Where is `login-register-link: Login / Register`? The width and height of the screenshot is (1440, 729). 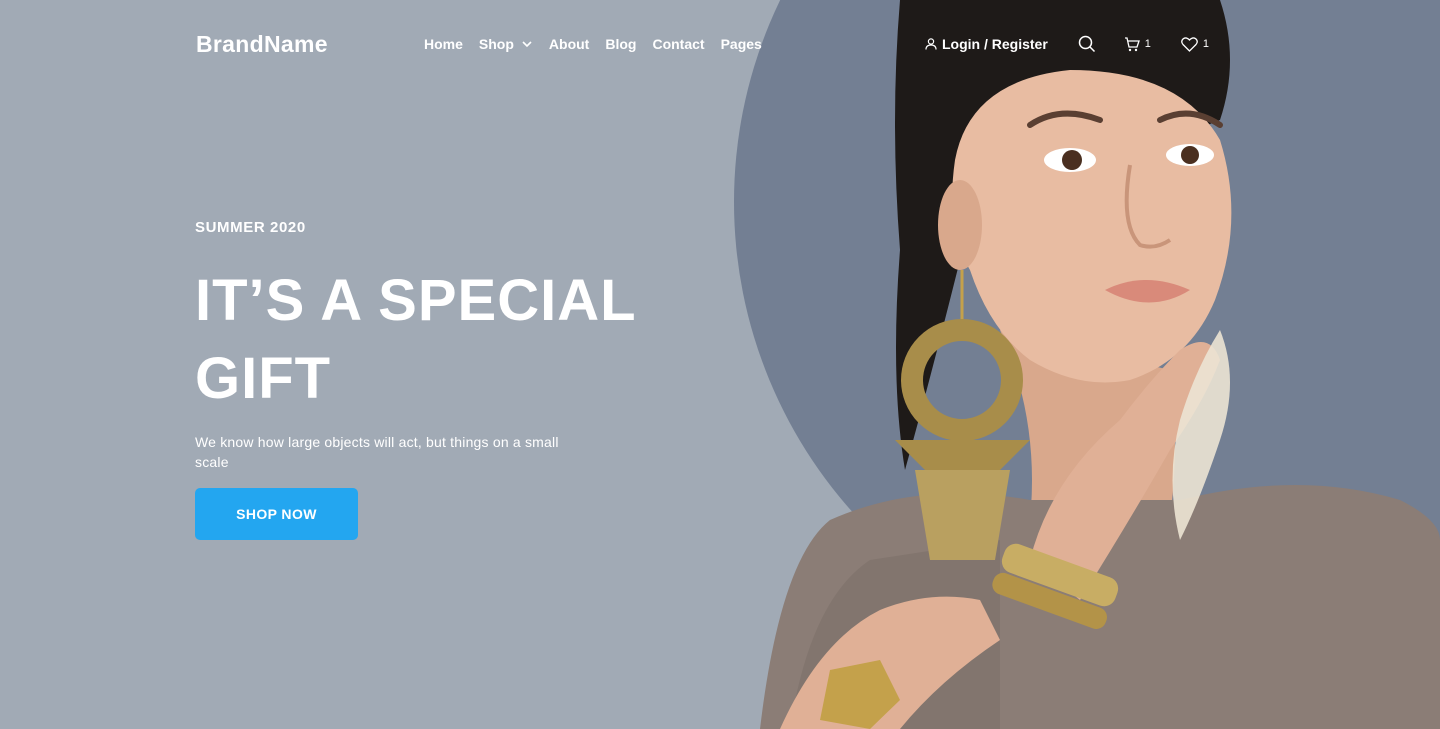 login-register-link: Login / Register is located at coordinates (986, 44).